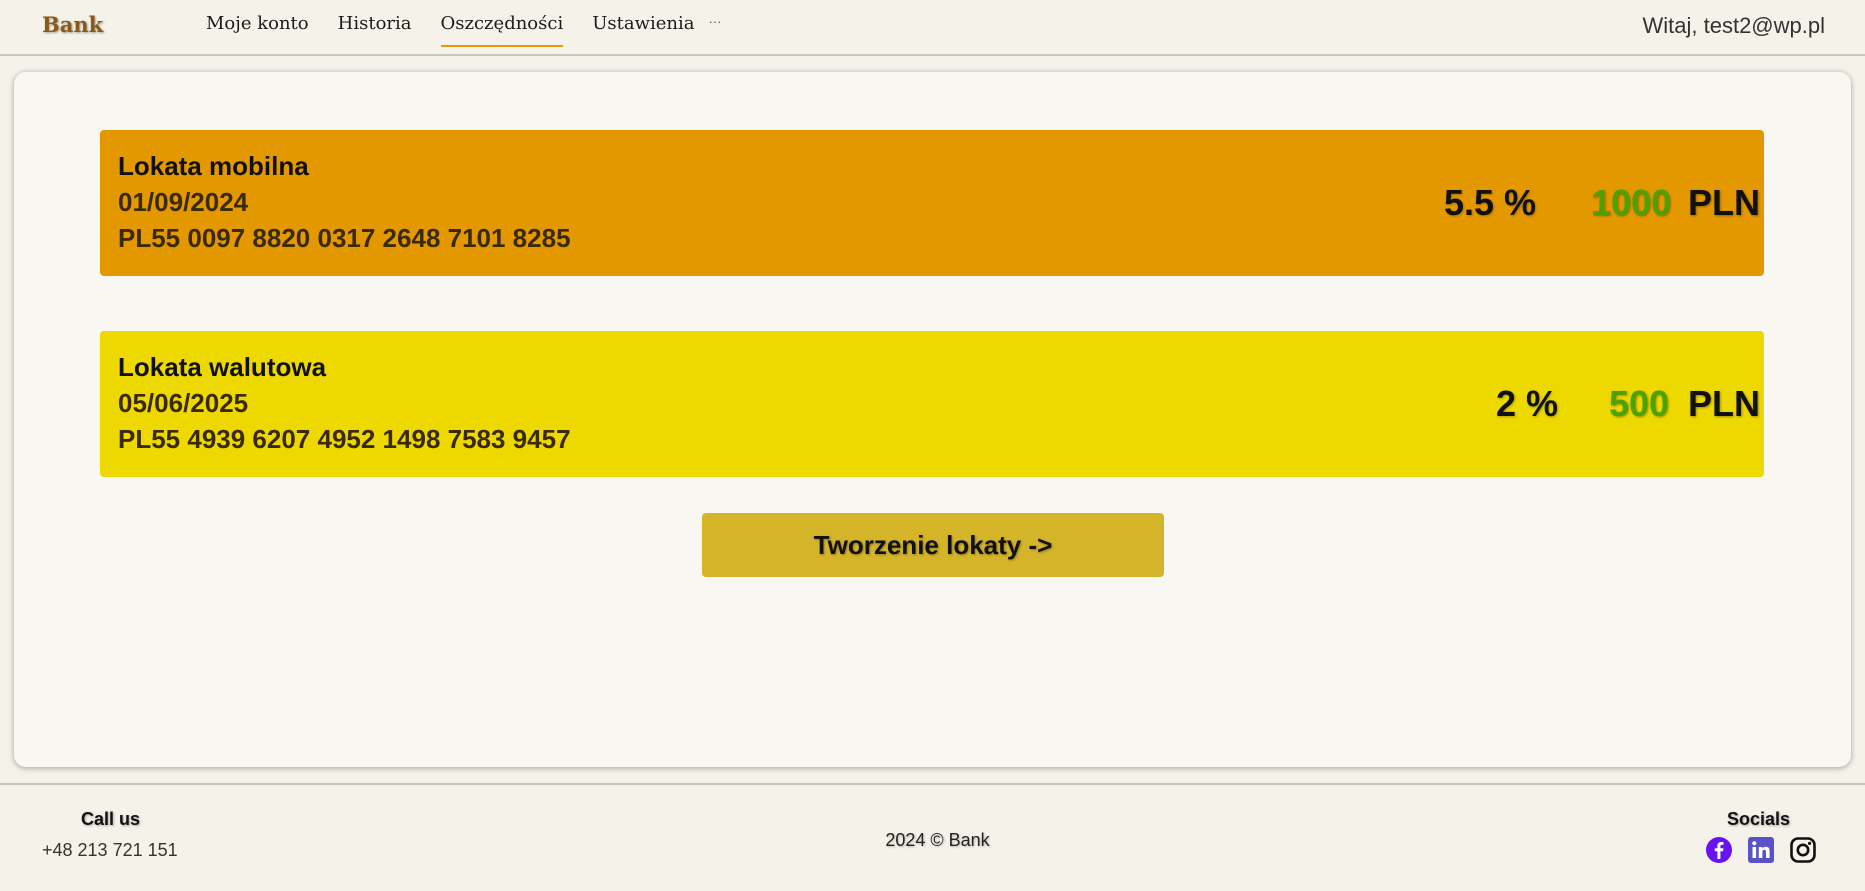  Describe the element at coordinates (937, 840) in the screenshot. I see `copyright-text: 2024 © Bank` at that location.